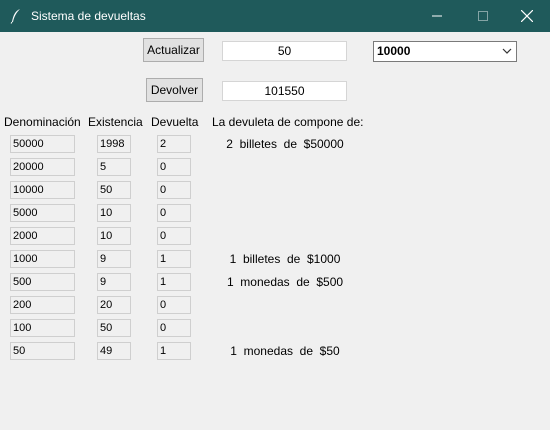 This screenshot has width=550, height=430. I want to click on denomination-select: 10000, so click(445, 51).